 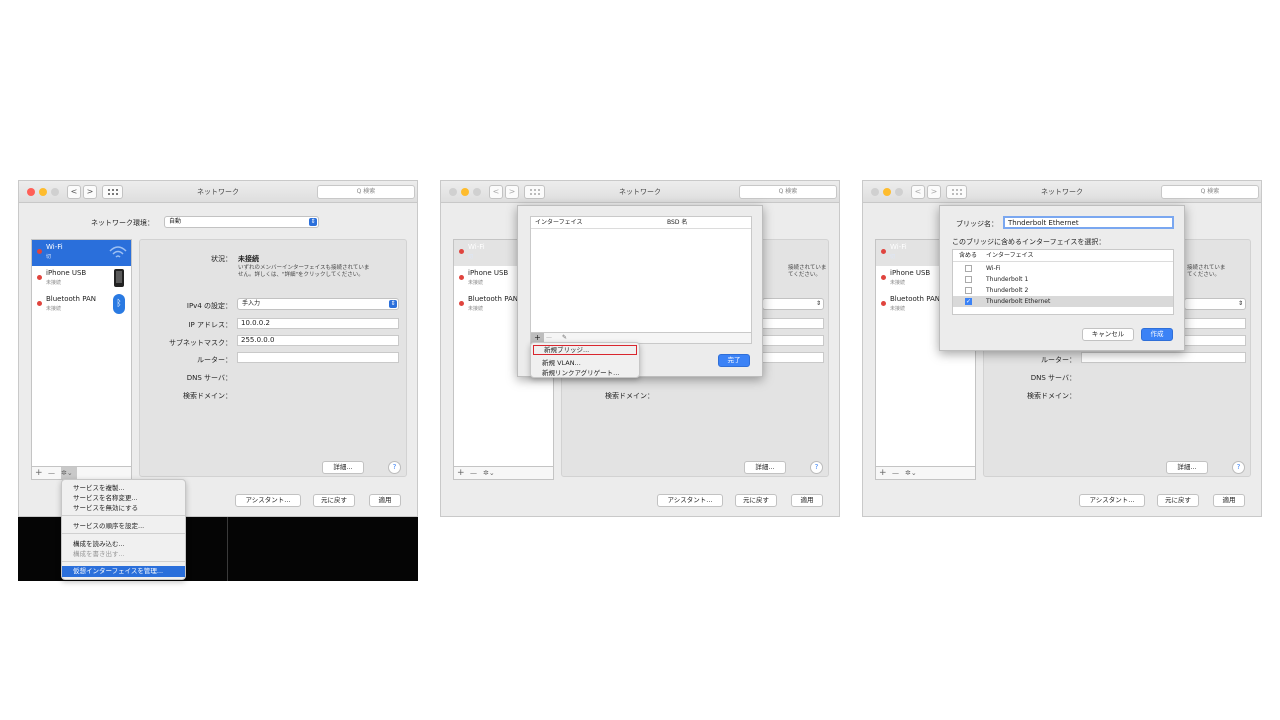 I want to click on column-bsd-name: BSD 名, so click(x=677, y=223).